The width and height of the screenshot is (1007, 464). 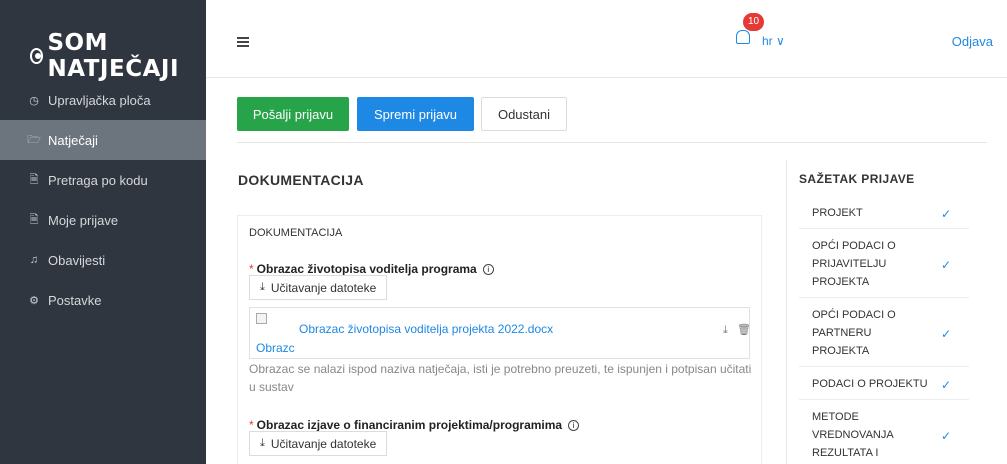 What do you see at coordinates (415, 114) in the screenshot?
I see `save-application-button: Spremi prijavu` at bounding box center [415, 114].